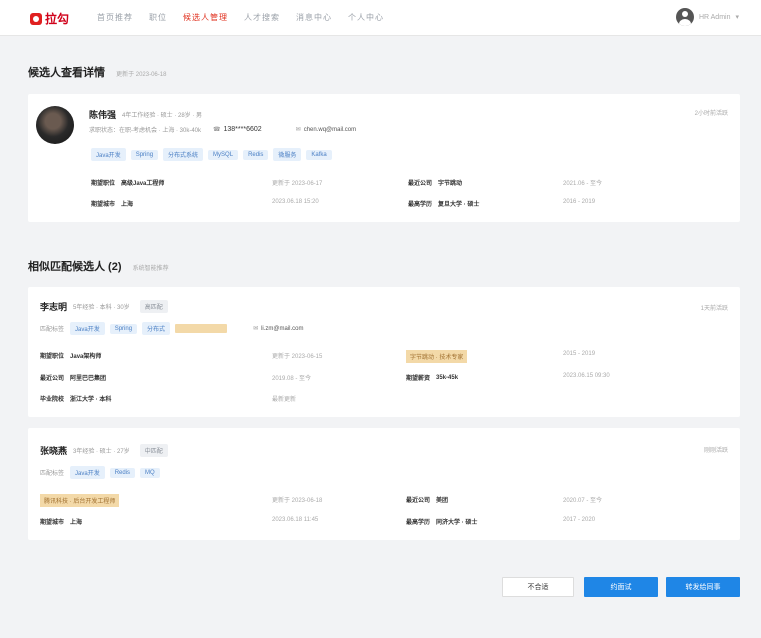 This screenshot has width=761, height=638. Describe the element at coordinates (295, 520) in the screenshot. I see `info-note: 2023.06.18 11:45` at that location.